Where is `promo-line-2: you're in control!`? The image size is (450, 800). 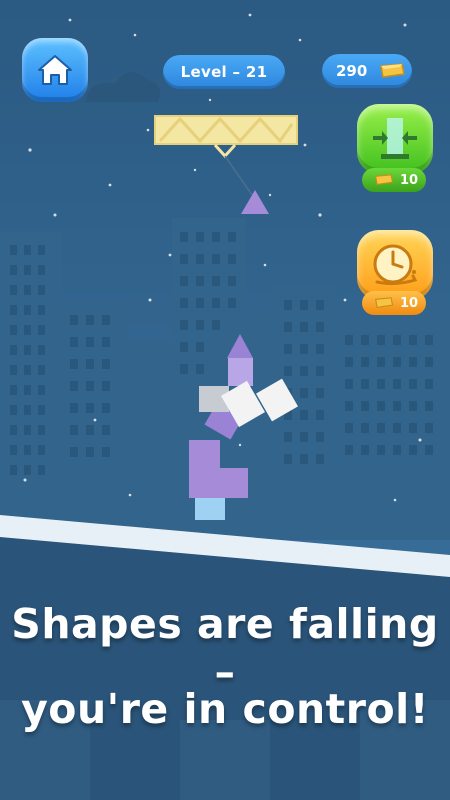 promo-line-2: you're in control! is located at coordinates (225, 709).